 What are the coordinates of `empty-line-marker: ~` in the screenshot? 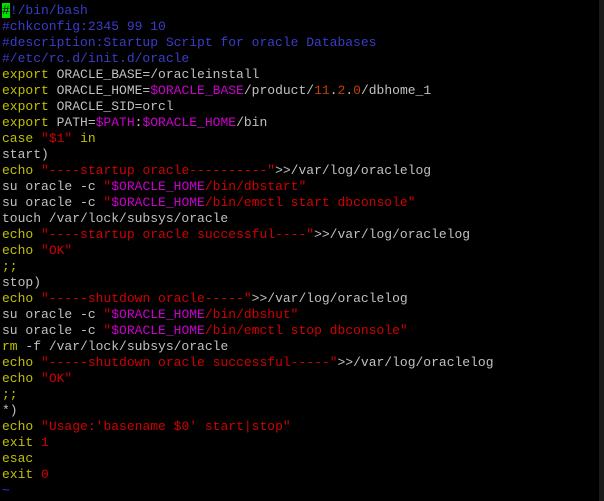 It's located at (6, 490).